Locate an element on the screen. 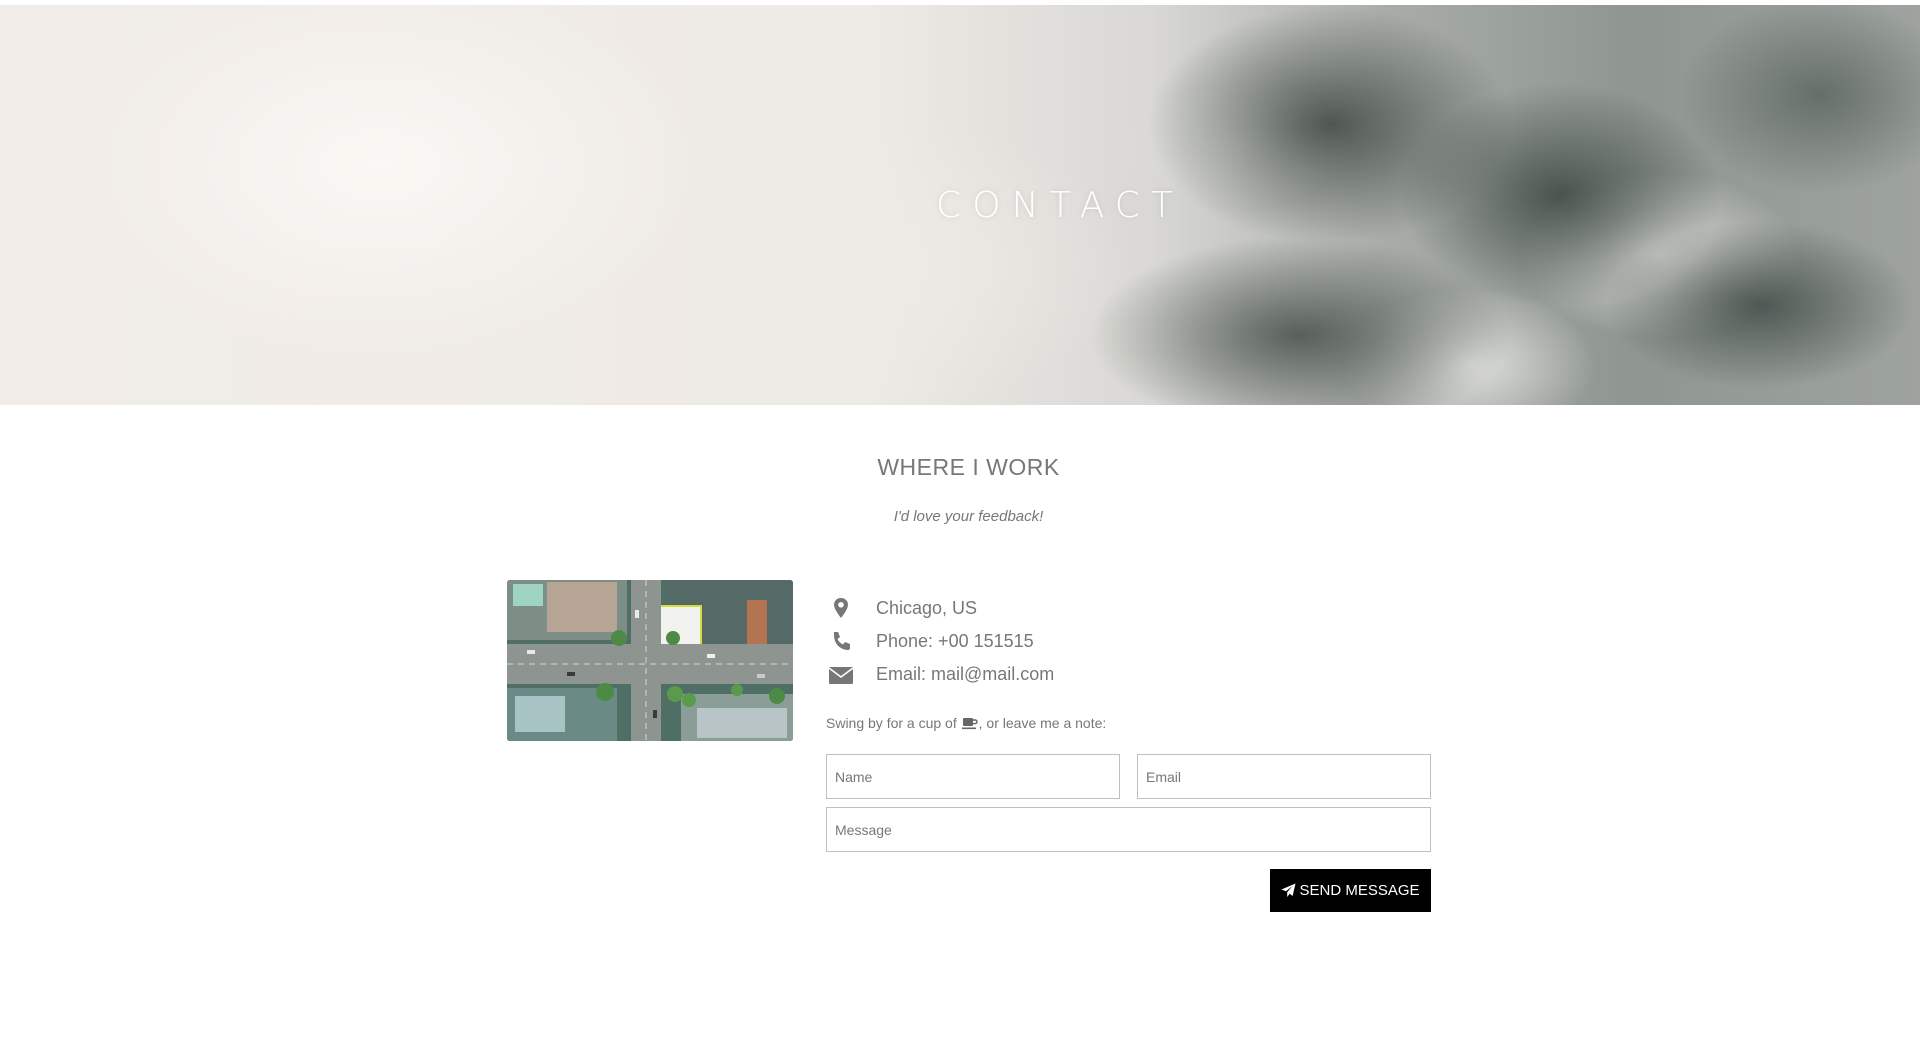 The image size is (1920, 1054). contact-phone: Phone: +00 151515 is located at coordinates (1026, 643).